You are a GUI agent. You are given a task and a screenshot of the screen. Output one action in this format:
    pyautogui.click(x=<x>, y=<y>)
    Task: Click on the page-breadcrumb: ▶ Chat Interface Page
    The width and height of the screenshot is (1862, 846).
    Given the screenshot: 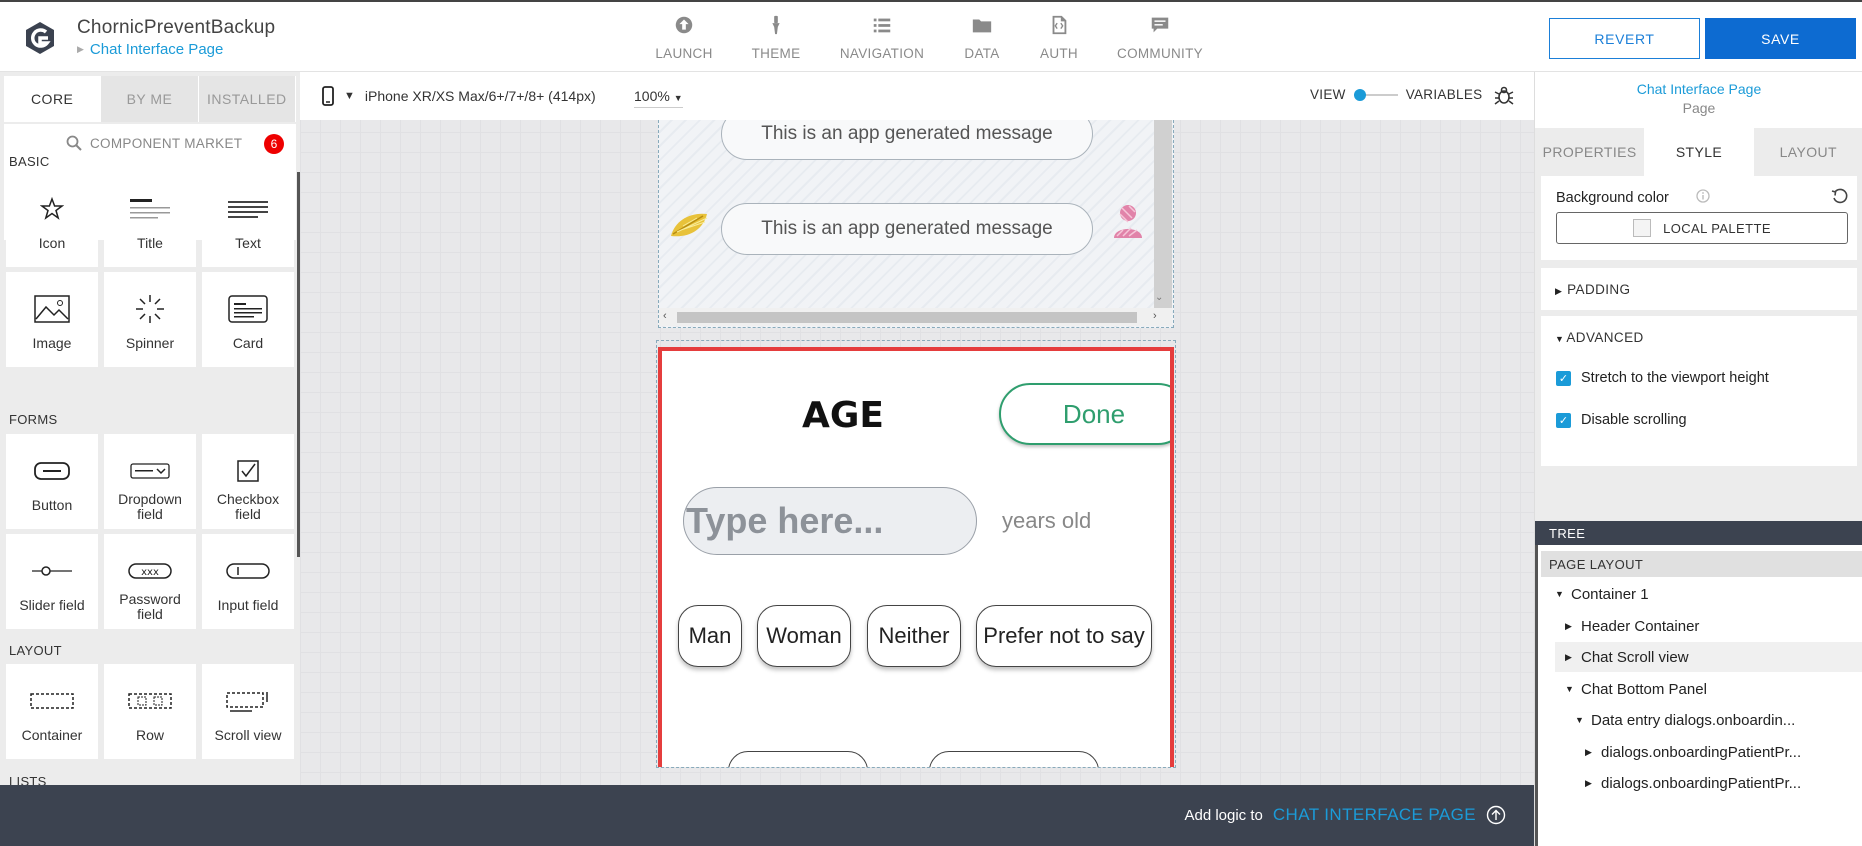 What is the action you would take?
    pyautogui.click(x=150, y=49)
    